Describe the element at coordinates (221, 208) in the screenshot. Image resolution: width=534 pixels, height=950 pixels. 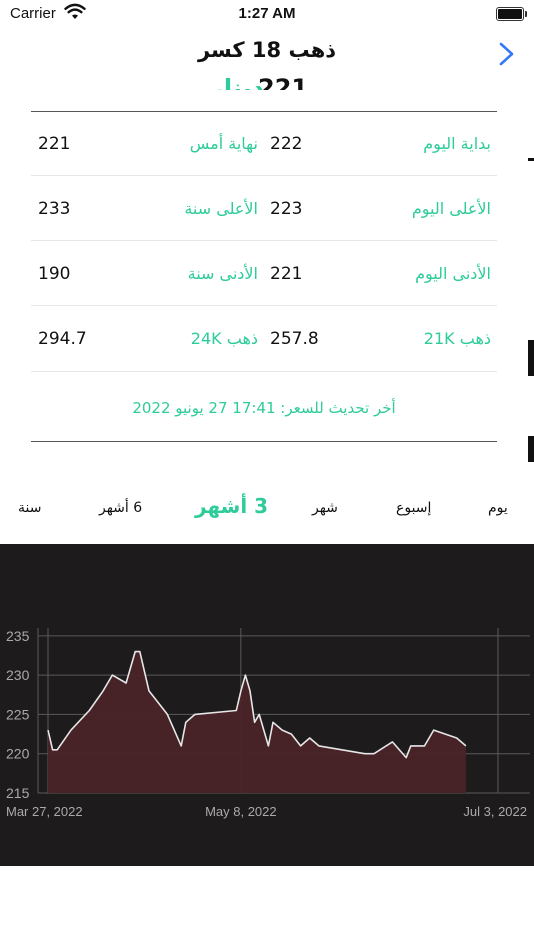
I see `year-high-label: الأعلى سنة` at that location.